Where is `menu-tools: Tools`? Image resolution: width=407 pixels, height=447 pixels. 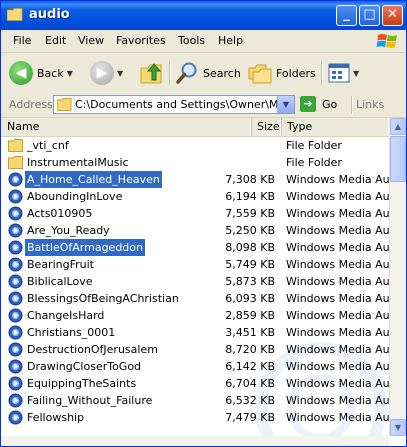 menu-tools: Tools is located at coordinates (191, 40).